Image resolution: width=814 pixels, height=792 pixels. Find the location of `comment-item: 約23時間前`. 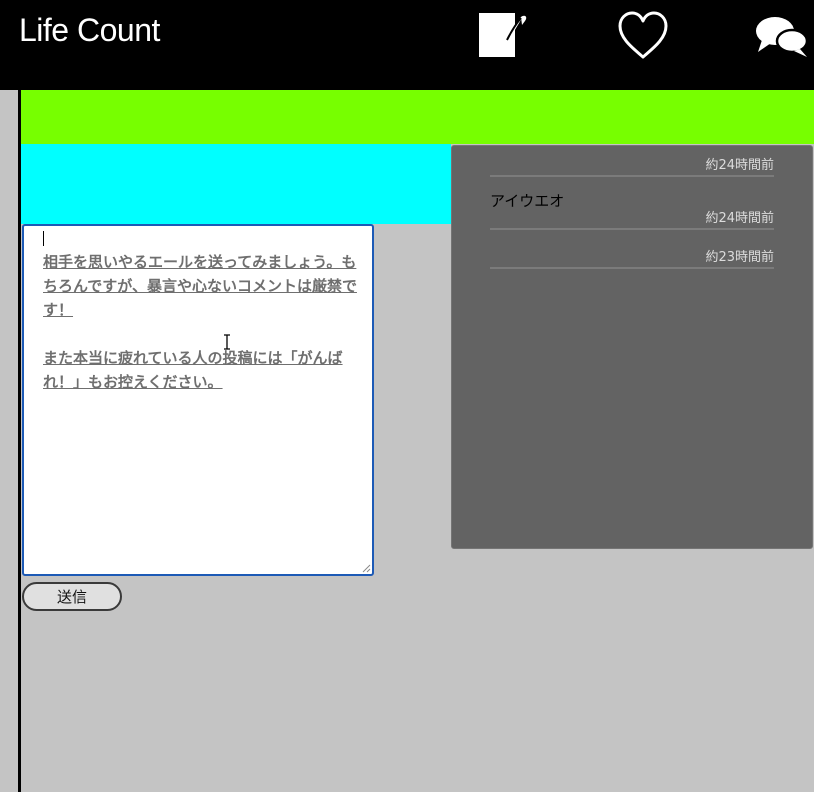

comment-item: 約23時間前 is located at coordinates (632, 259).